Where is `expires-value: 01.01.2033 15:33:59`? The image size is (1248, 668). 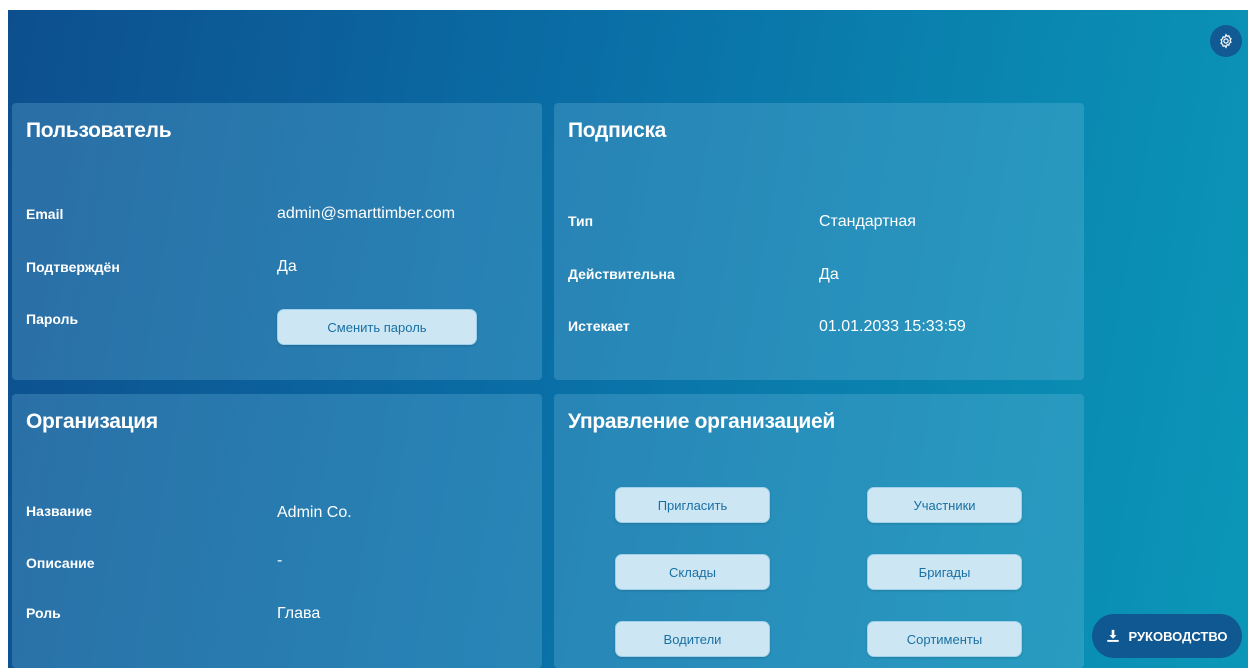
expires-value: 01.01.2033 15:33:59 is located at coordinates (892, 326).